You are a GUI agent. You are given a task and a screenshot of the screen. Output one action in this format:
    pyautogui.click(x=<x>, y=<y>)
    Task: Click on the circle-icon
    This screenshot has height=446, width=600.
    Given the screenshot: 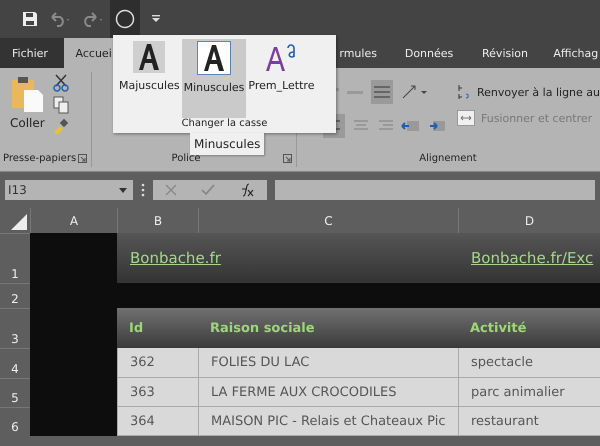 What is the action you would take?
    pyautogui.click(x=125, y=19)
    